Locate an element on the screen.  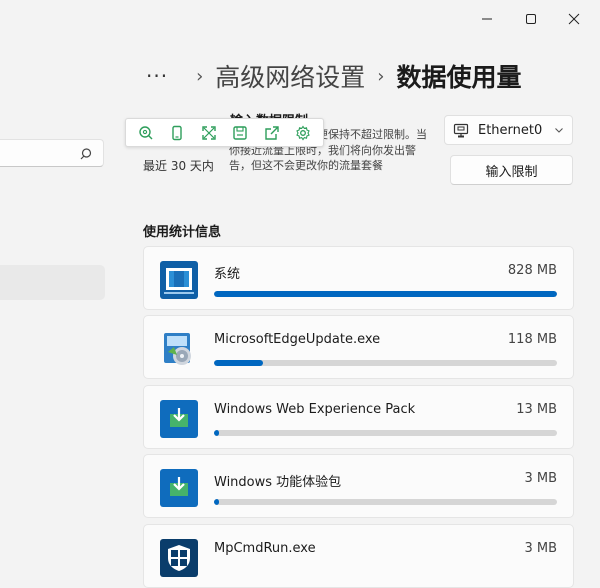
app-name: MicrosoftEdgeUpdate.exe is located at coordinates (297, 339).